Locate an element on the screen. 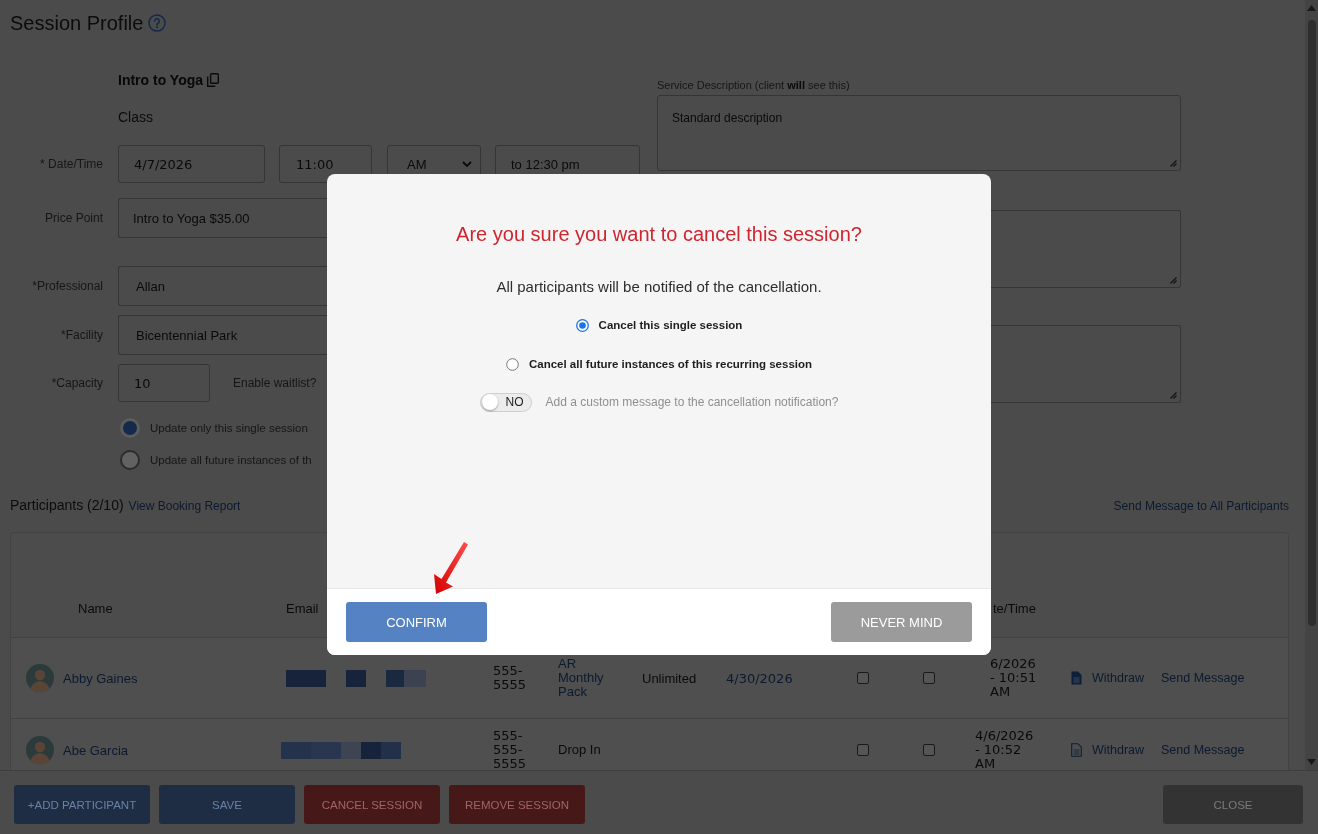  annotation-arrow-icon is located at coordinates (451, 568).